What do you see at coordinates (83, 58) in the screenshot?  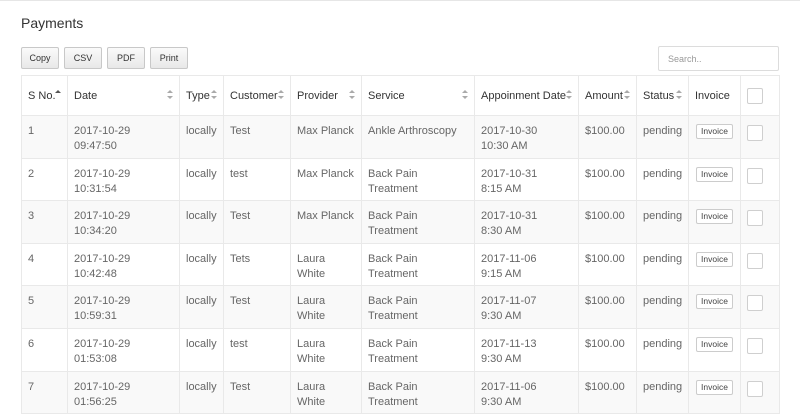 I see `csv-button: CSV` at bounding box center [83, 58].